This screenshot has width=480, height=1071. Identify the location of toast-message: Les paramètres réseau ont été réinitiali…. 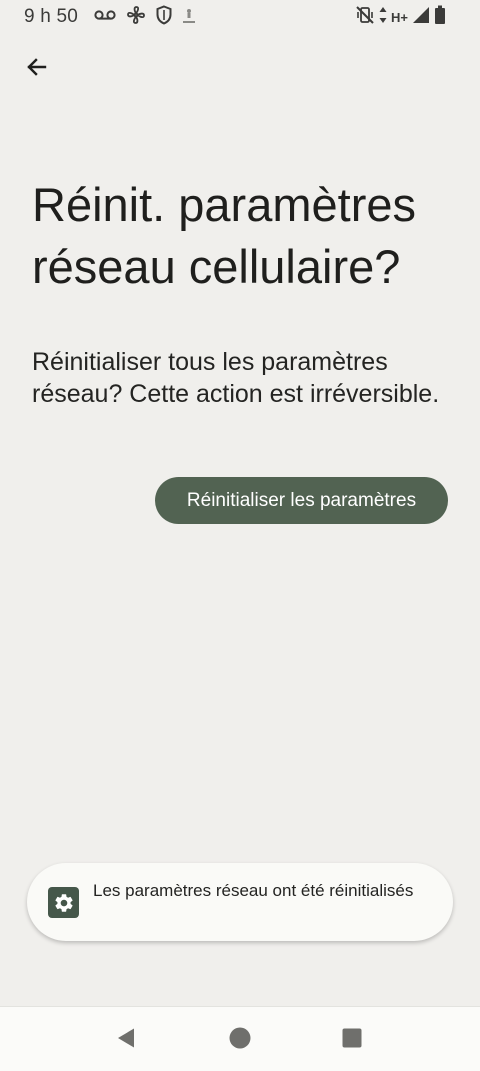
(253, 890).